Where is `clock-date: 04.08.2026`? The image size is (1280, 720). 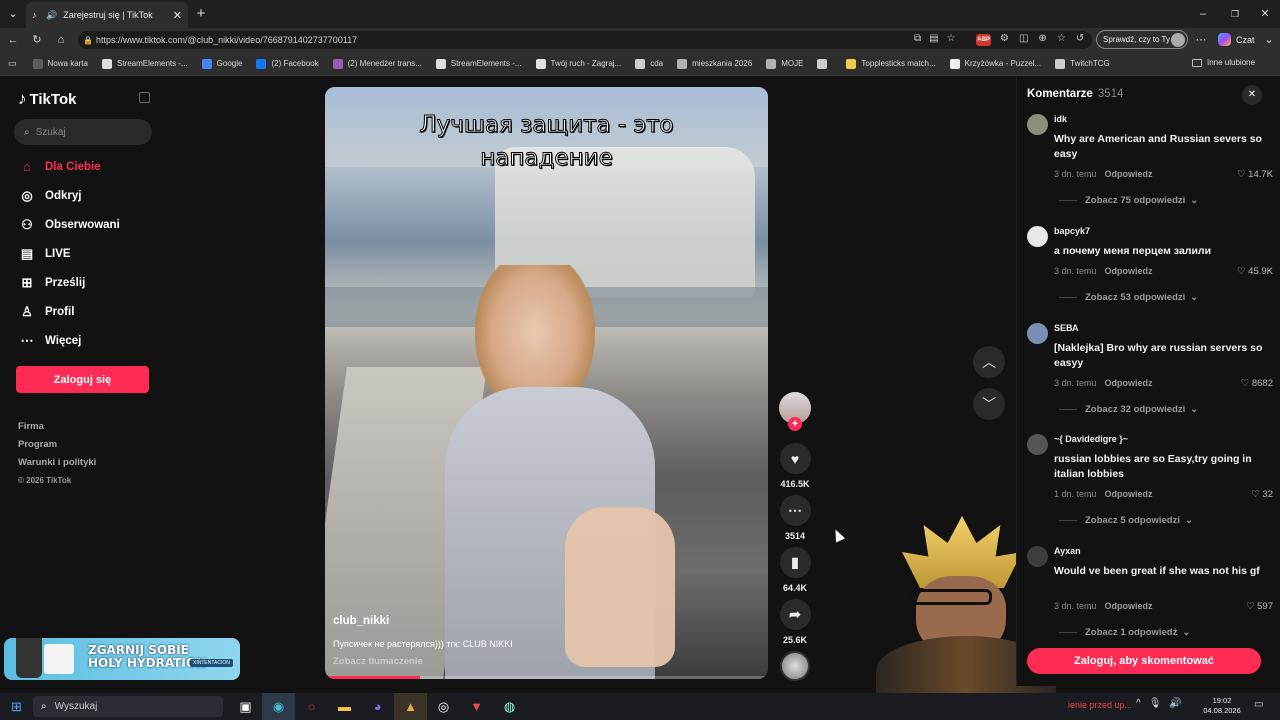 clock-date: 04.08.2026 is located at coordinates (1222, 711).